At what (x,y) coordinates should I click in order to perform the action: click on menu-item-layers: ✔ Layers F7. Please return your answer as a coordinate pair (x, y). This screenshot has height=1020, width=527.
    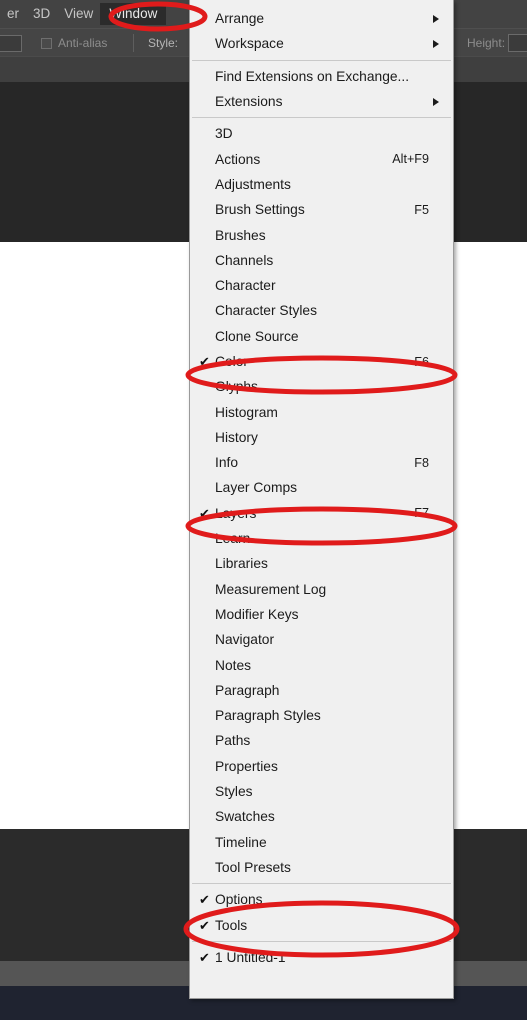
    Looking at the image, I should click on (321, 513).